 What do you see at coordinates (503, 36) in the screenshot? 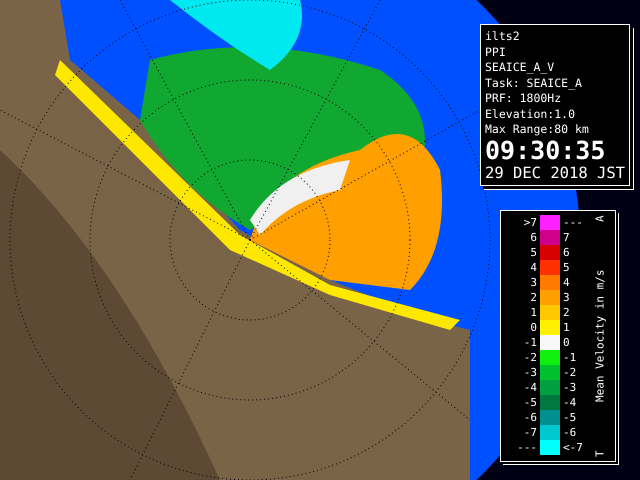
I see `info-line: ilts2` at bounding box center [503, 36].